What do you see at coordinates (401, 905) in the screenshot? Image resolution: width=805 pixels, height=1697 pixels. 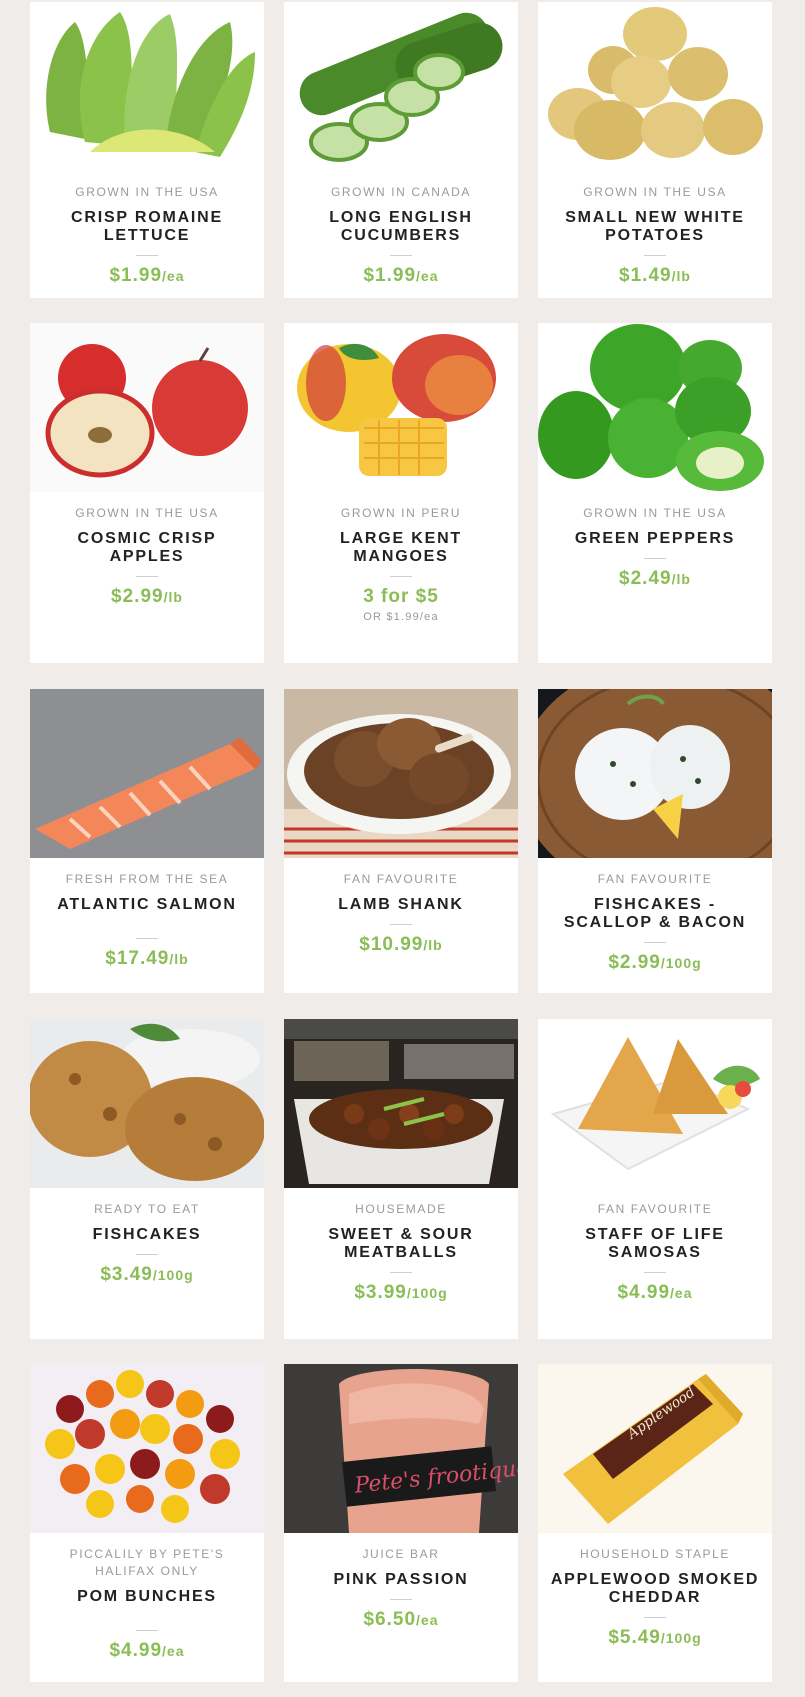 I see `product-name: LAMB SHANK` at bounding box center [401, 905].